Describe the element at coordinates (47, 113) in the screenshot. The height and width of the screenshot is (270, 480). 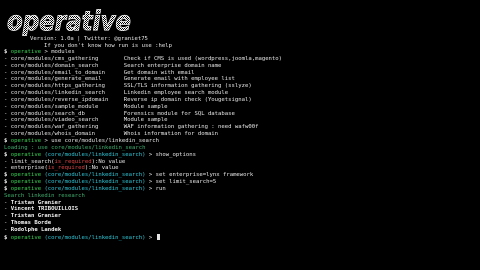
I see `module-path: core/modules/search_db` at that location.